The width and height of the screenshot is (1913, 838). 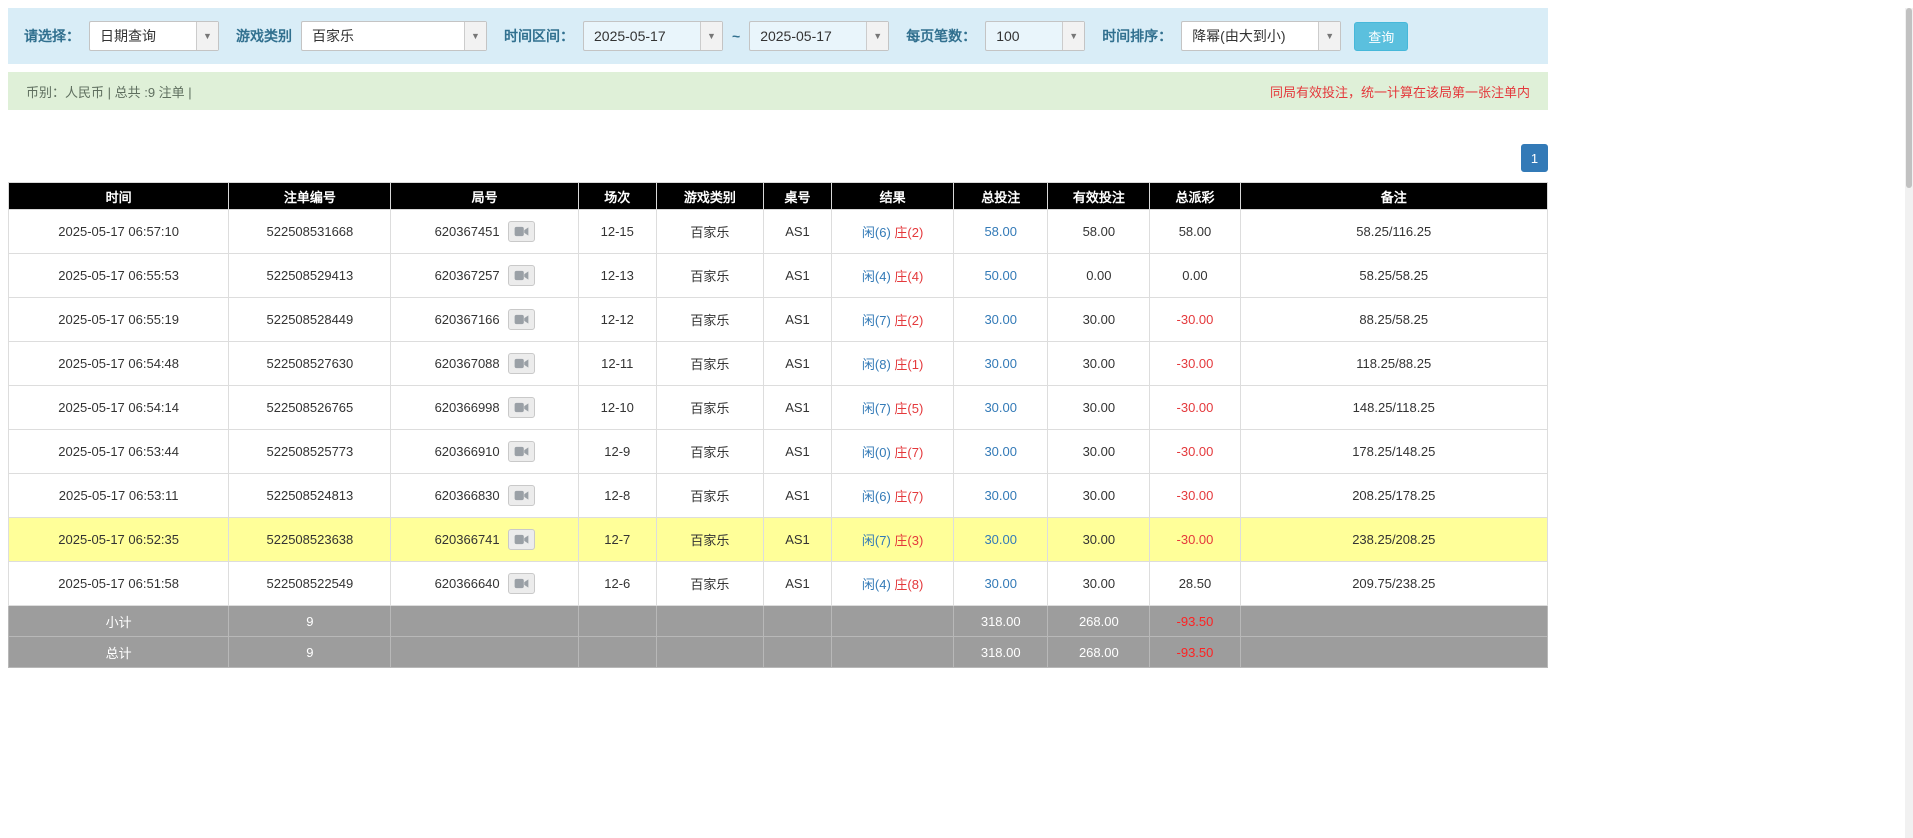 What do you see at coordinates (1000, 231) in the screenshot?
I see `total-bet-link: 58.00` at bounding box center [1000, 231].